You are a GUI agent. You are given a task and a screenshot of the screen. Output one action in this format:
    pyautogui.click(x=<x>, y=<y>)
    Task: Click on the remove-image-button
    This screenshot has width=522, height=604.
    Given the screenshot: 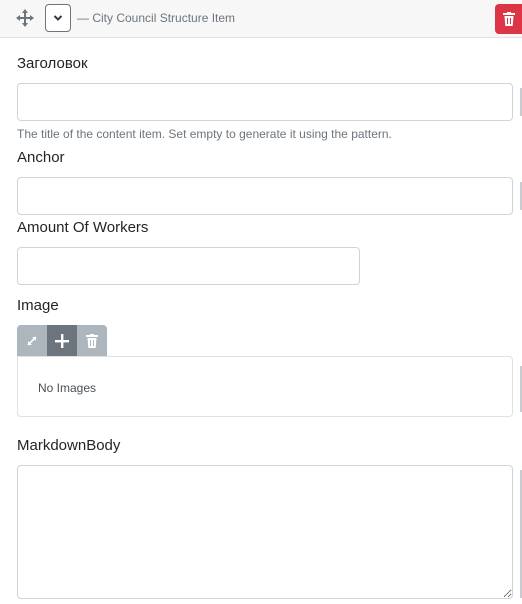 What is the action you would take?
    pyautogui.click(x=92, y=340)
    